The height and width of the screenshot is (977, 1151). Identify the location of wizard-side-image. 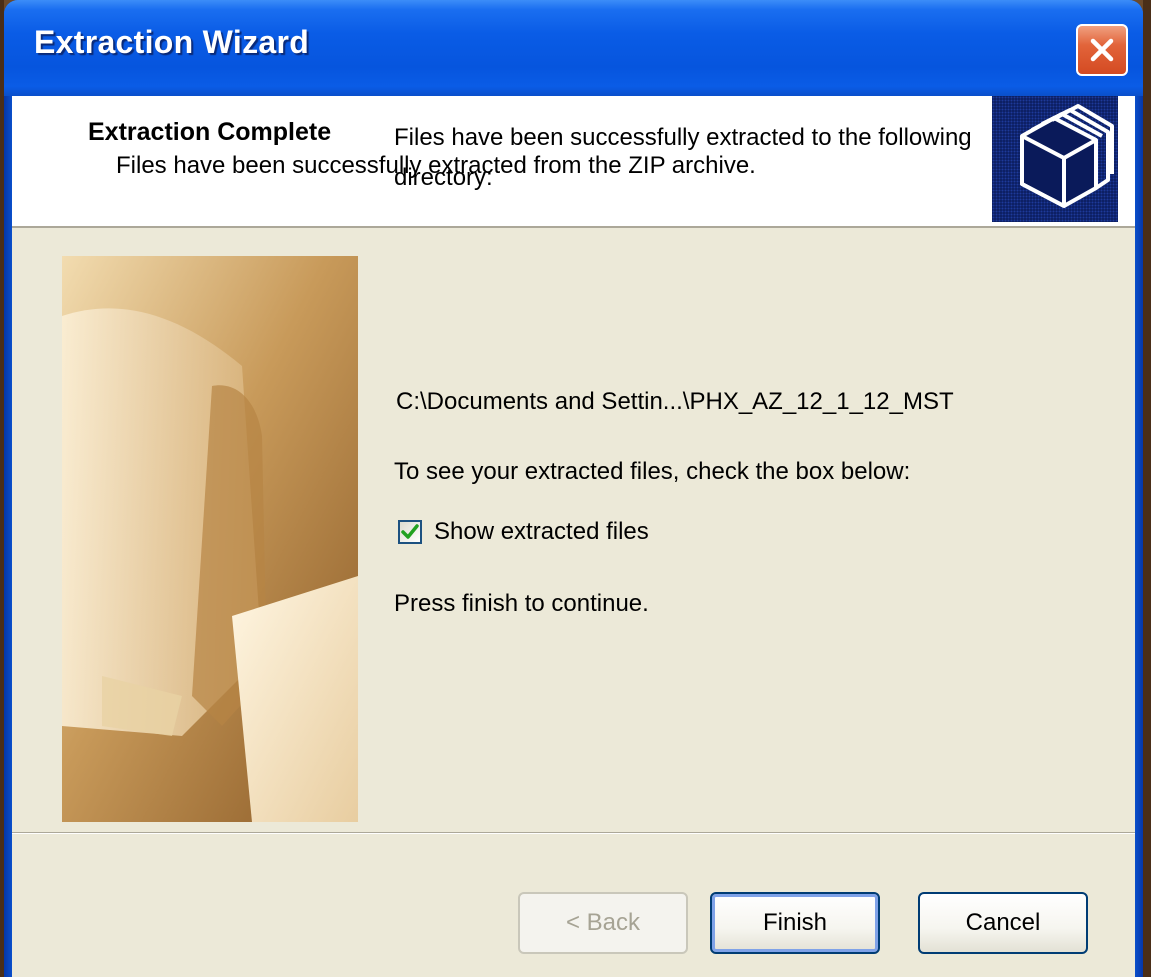
(210, 539).